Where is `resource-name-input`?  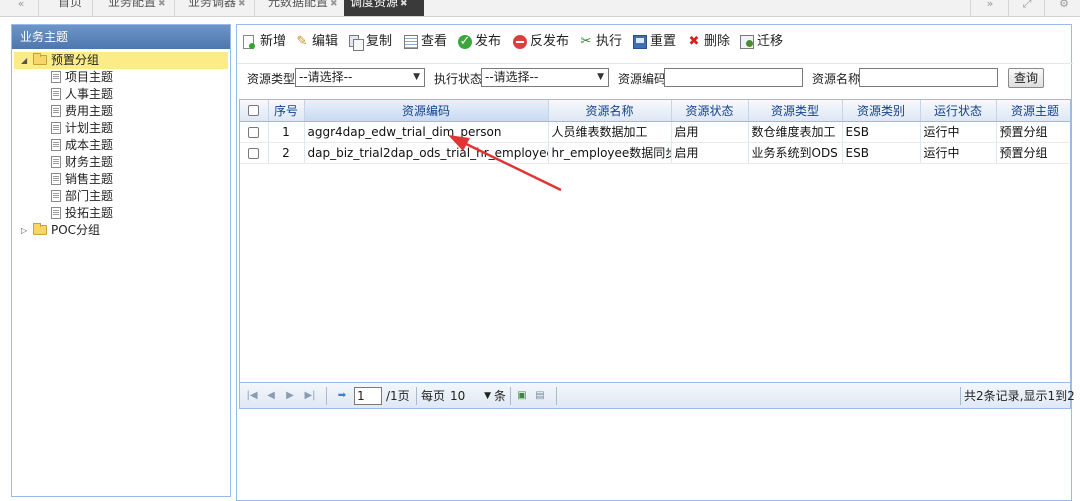
resource-name-input is located at coordinates (928, 77).